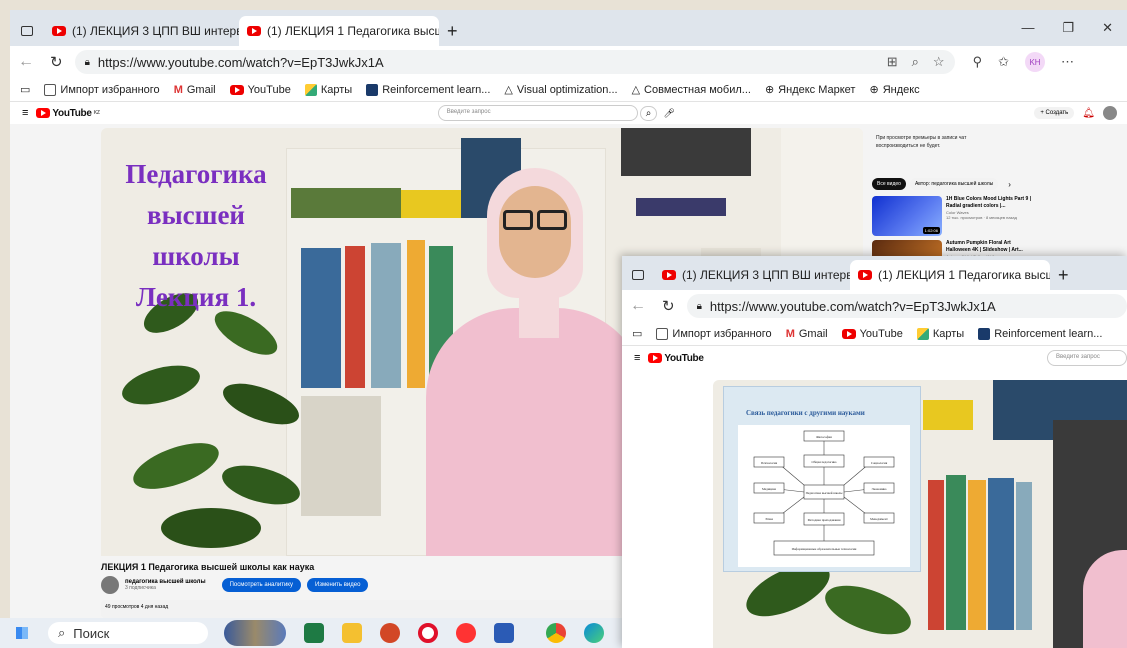 This screenshot has height=648, width=1127. I want to click on bookmark-yandex-market: ⊕ Яндекс Маркет, so click(810, 90).